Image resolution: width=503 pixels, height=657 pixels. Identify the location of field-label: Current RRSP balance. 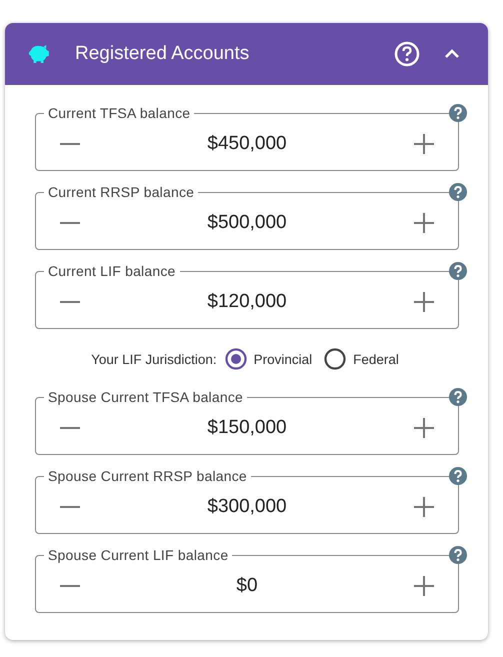
(121, 192).